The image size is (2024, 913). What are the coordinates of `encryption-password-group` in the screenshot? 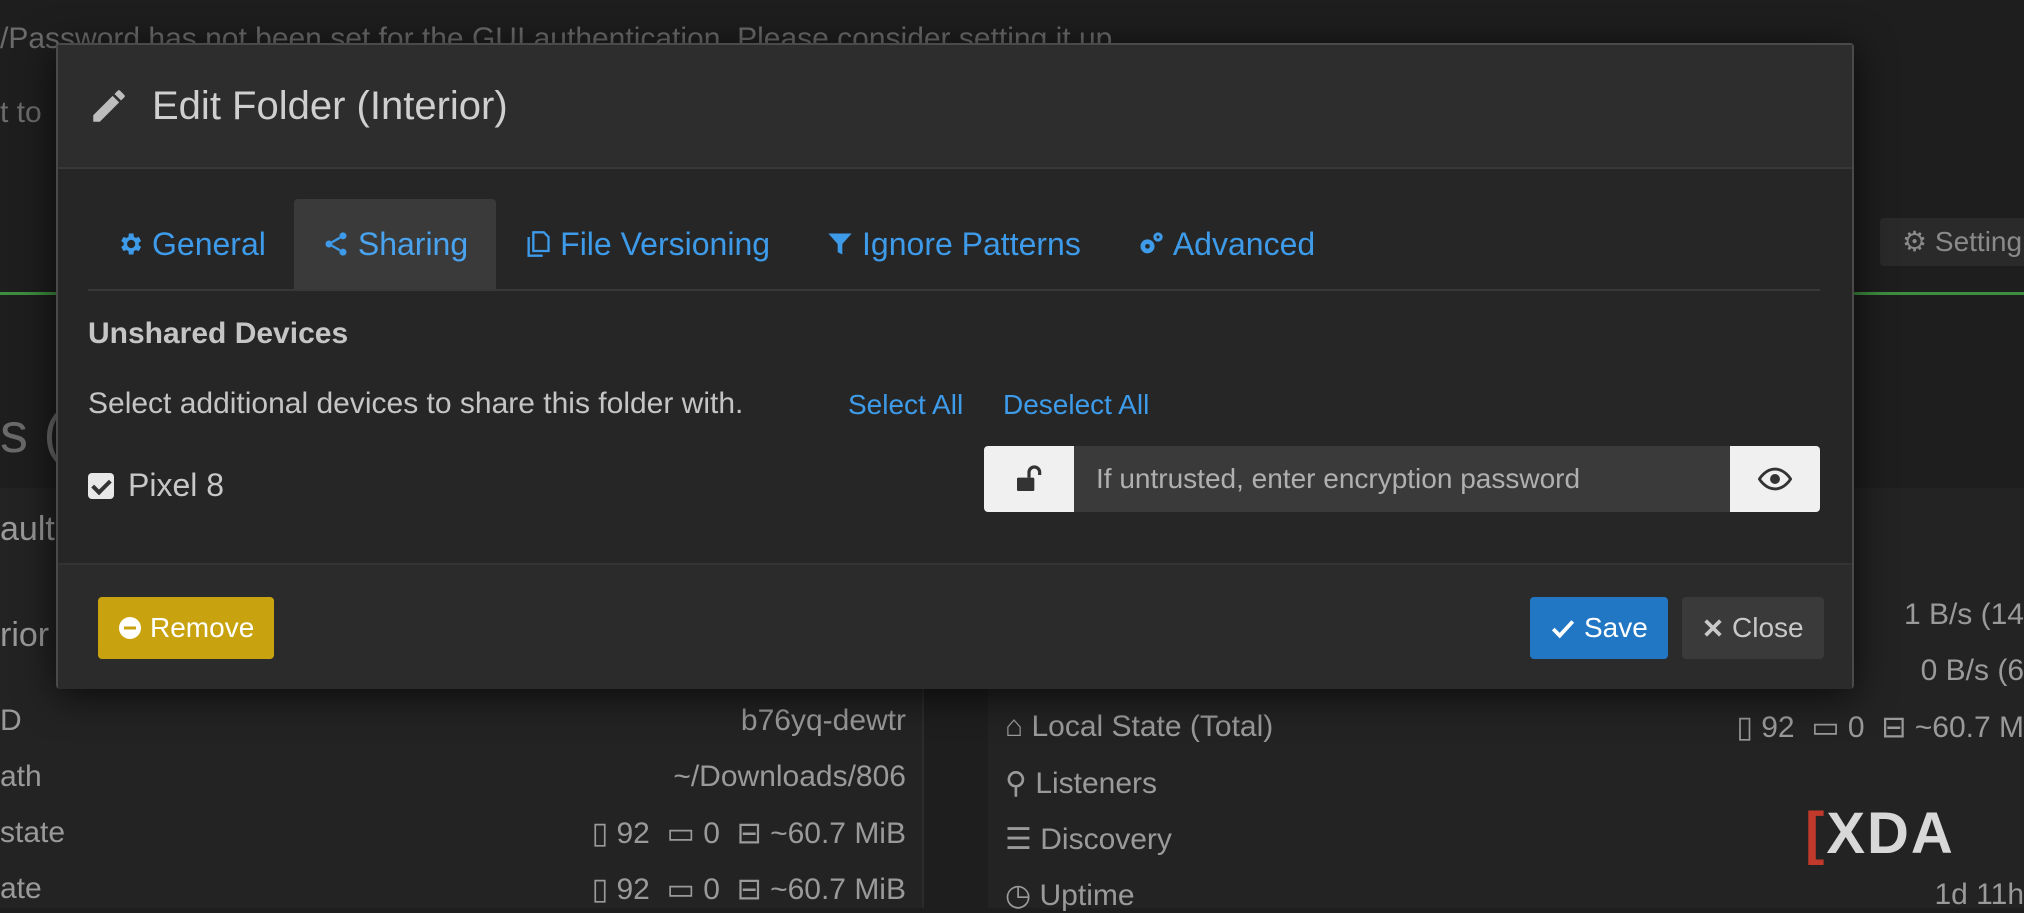 It's located at (1402, 479).